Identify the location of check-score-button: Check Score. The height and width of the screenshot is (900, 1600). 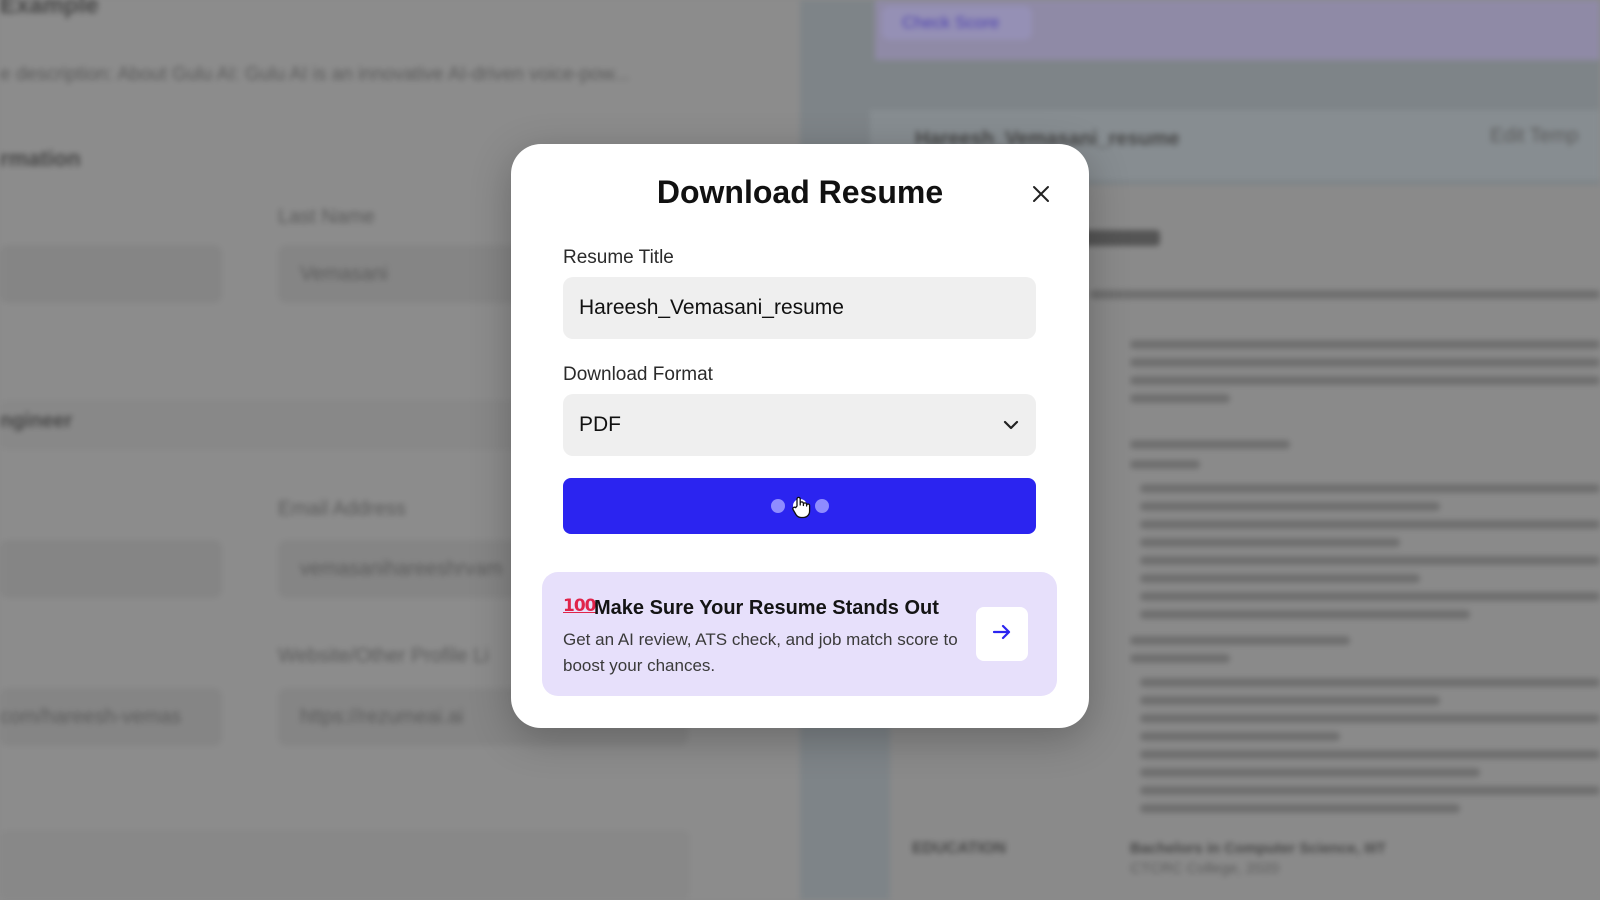
(957, 23).